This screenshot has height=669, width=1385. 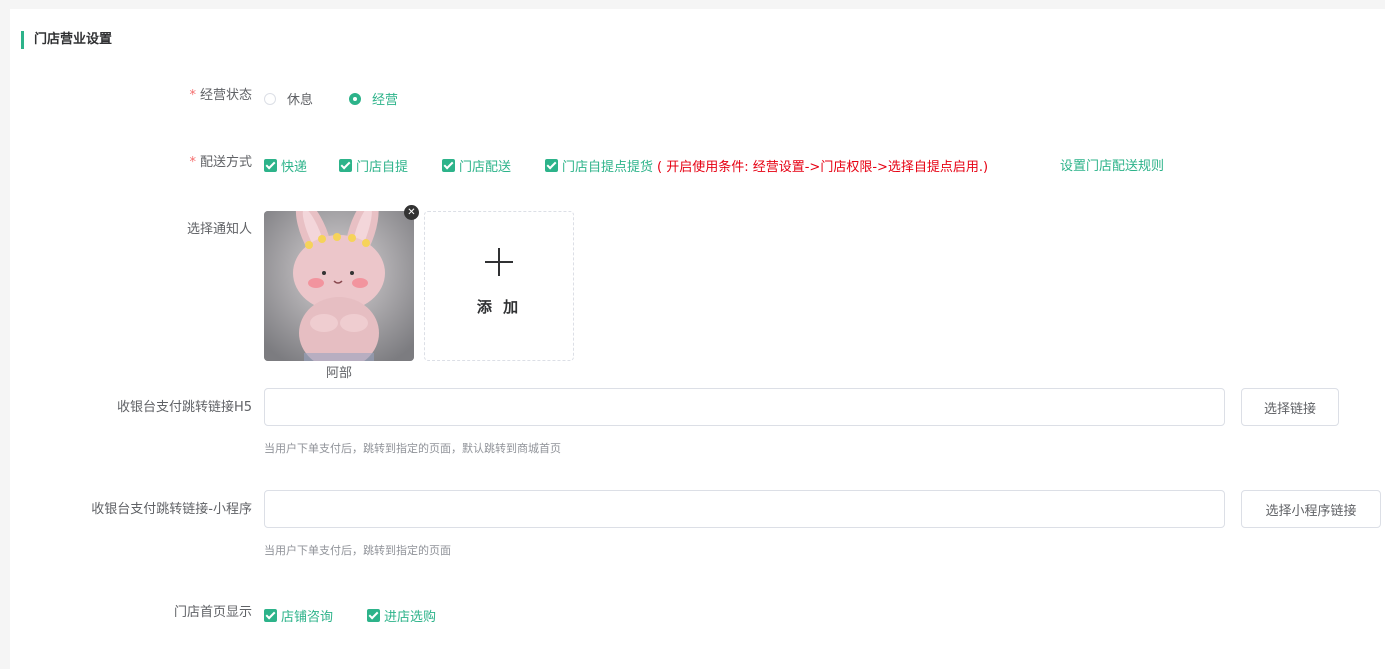 What do you see at coordinates (357, 550) in the screenshot?
I see `mini-link-tip: 当用户下单支付后，跳转到指定的页面` at bounding box center [357, 550].